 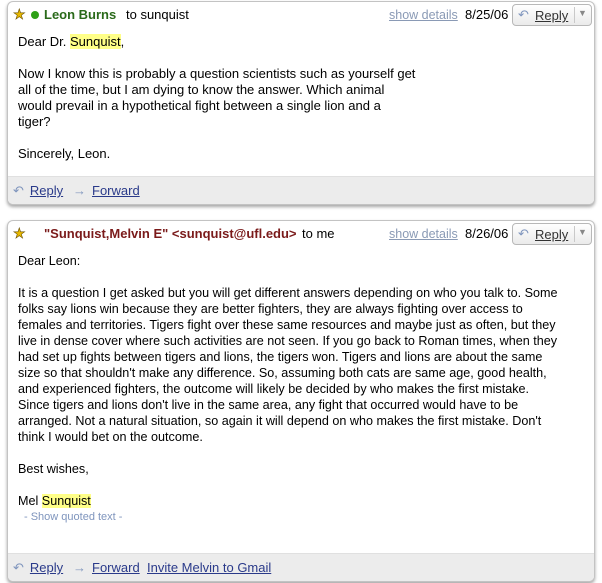 I want to click on message-footer: ↶ Reply → Forward, so click(x=301, y=190).